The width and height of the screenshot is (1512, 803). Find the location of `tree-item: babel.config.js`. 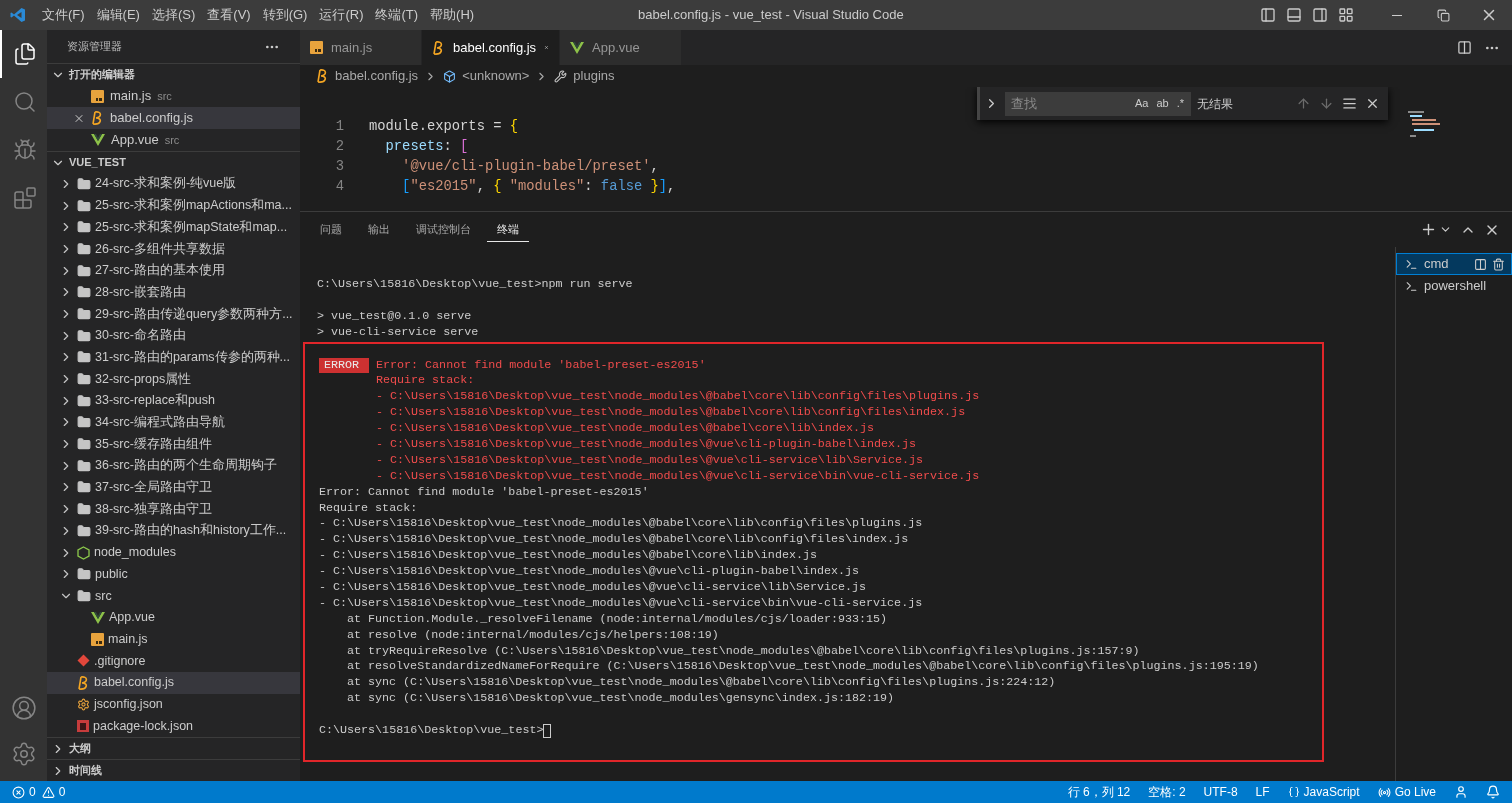

tree-item: babel.config.js is located at coordinates (173, 682).